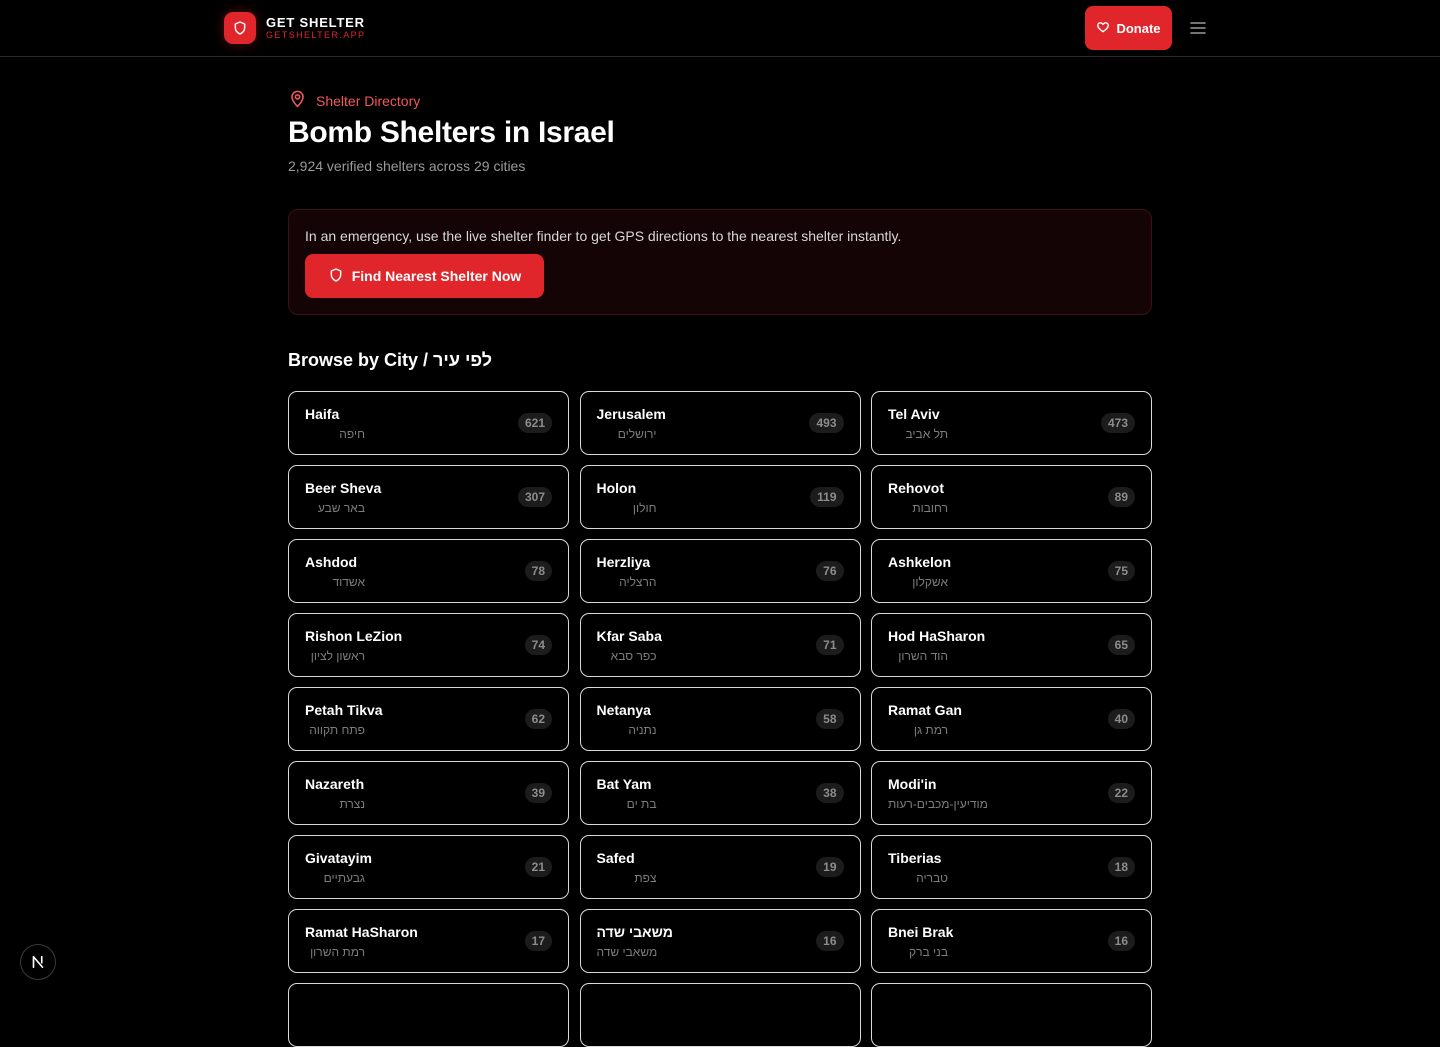  Describe the element at coordinates (538, 719) in the screenshot. I see `shelter-count-badge: 62` at that location.